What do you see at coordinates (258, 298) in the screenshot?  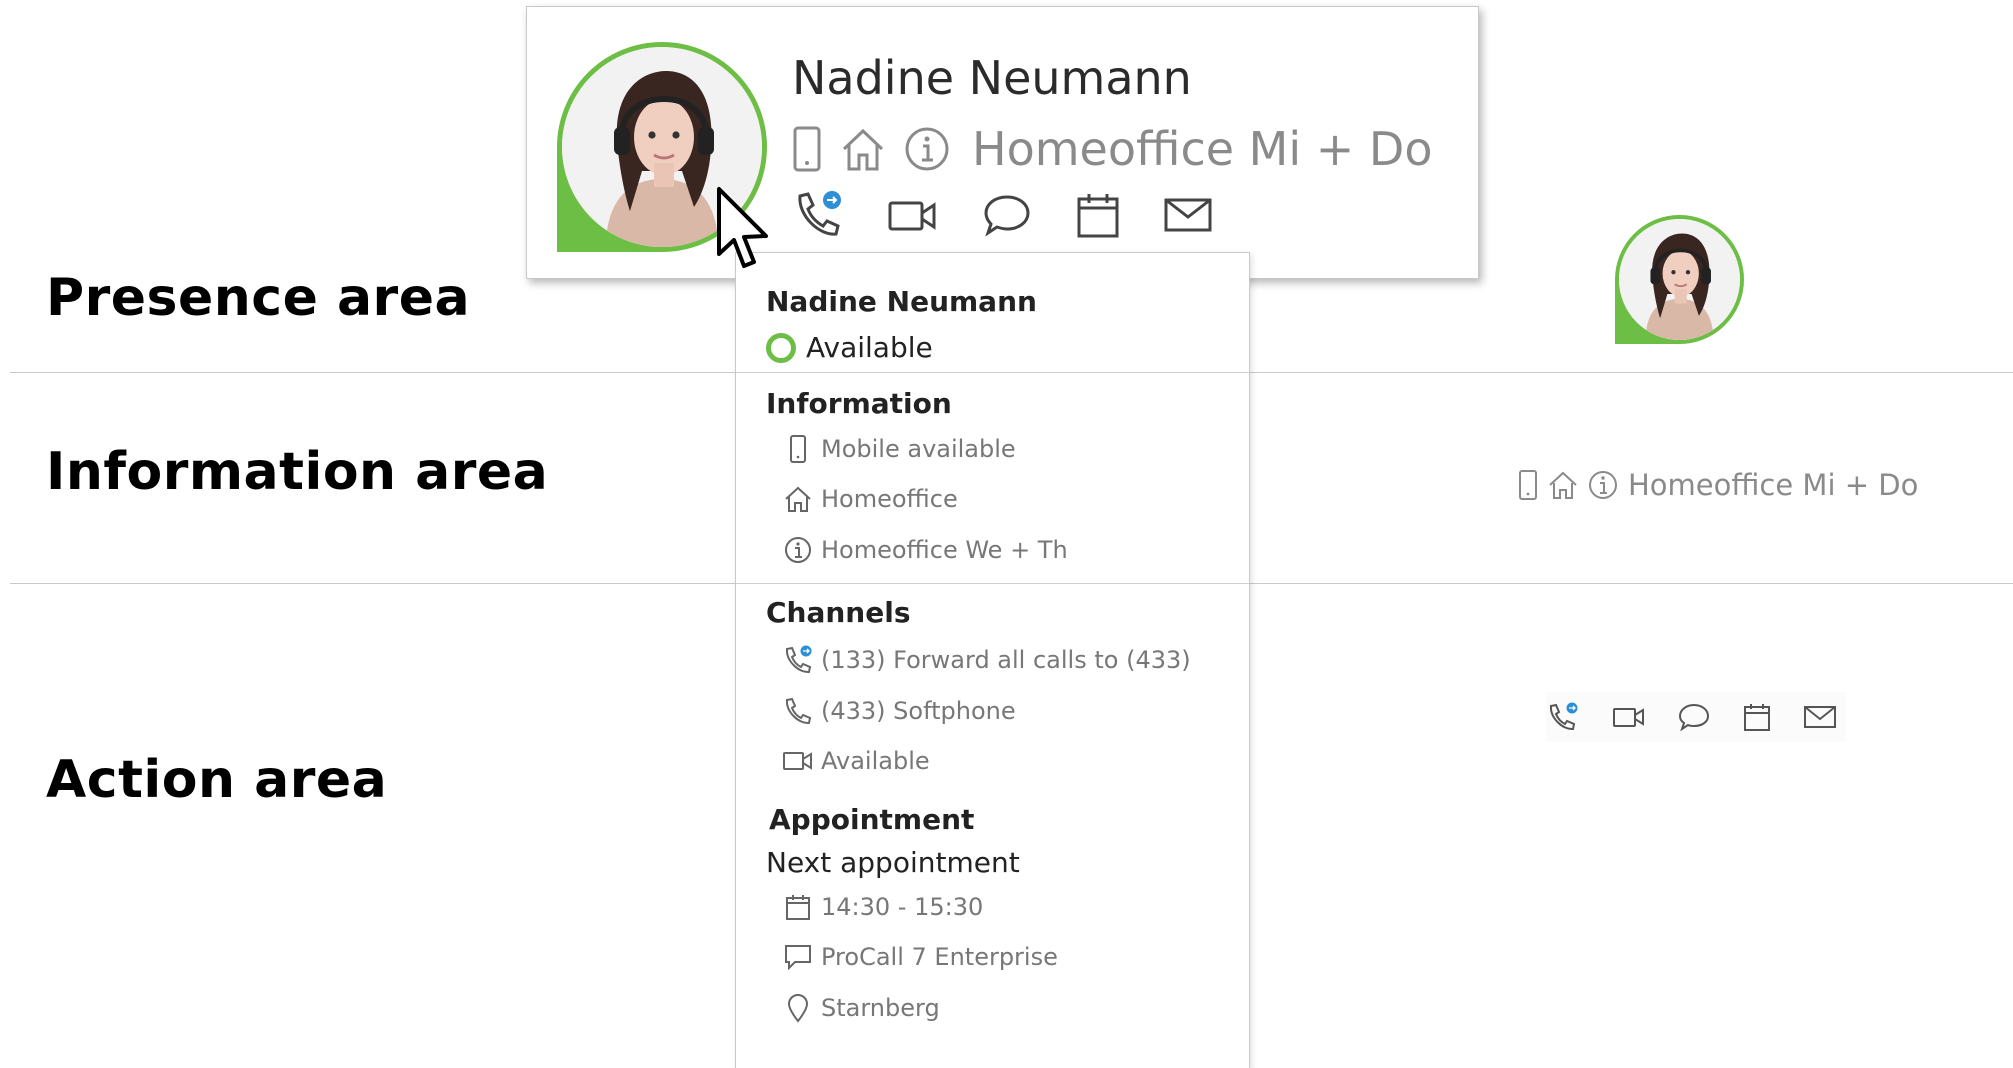 I see `label-presence-area: Presence area` at bounding box center [258, 298].